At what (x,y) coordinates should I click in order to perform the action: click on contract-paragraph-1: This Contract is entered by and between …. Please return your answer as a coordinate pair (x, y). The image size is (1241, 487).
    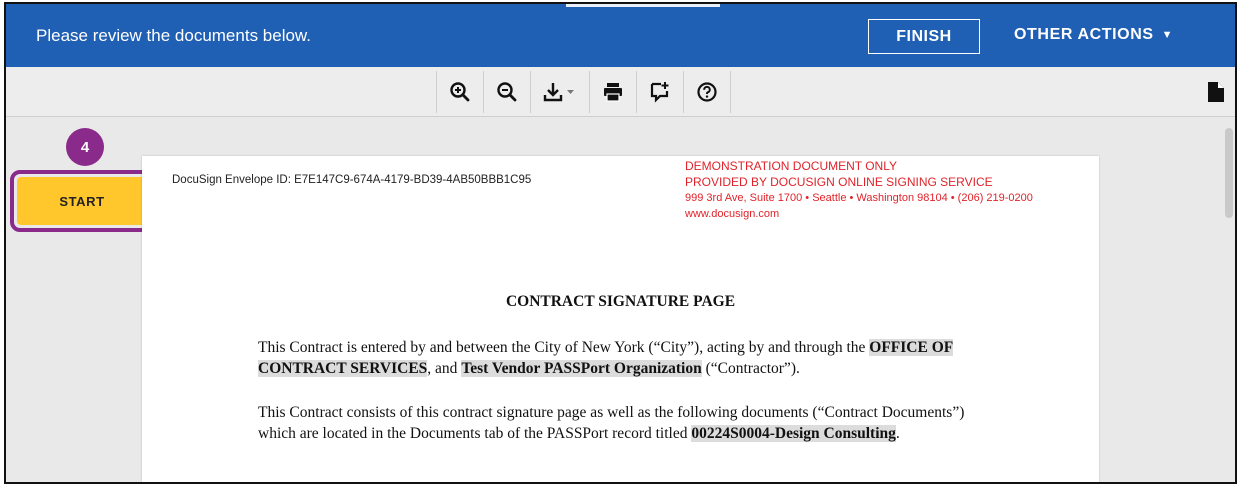
    Looking at the image, I should click on (623, 358).